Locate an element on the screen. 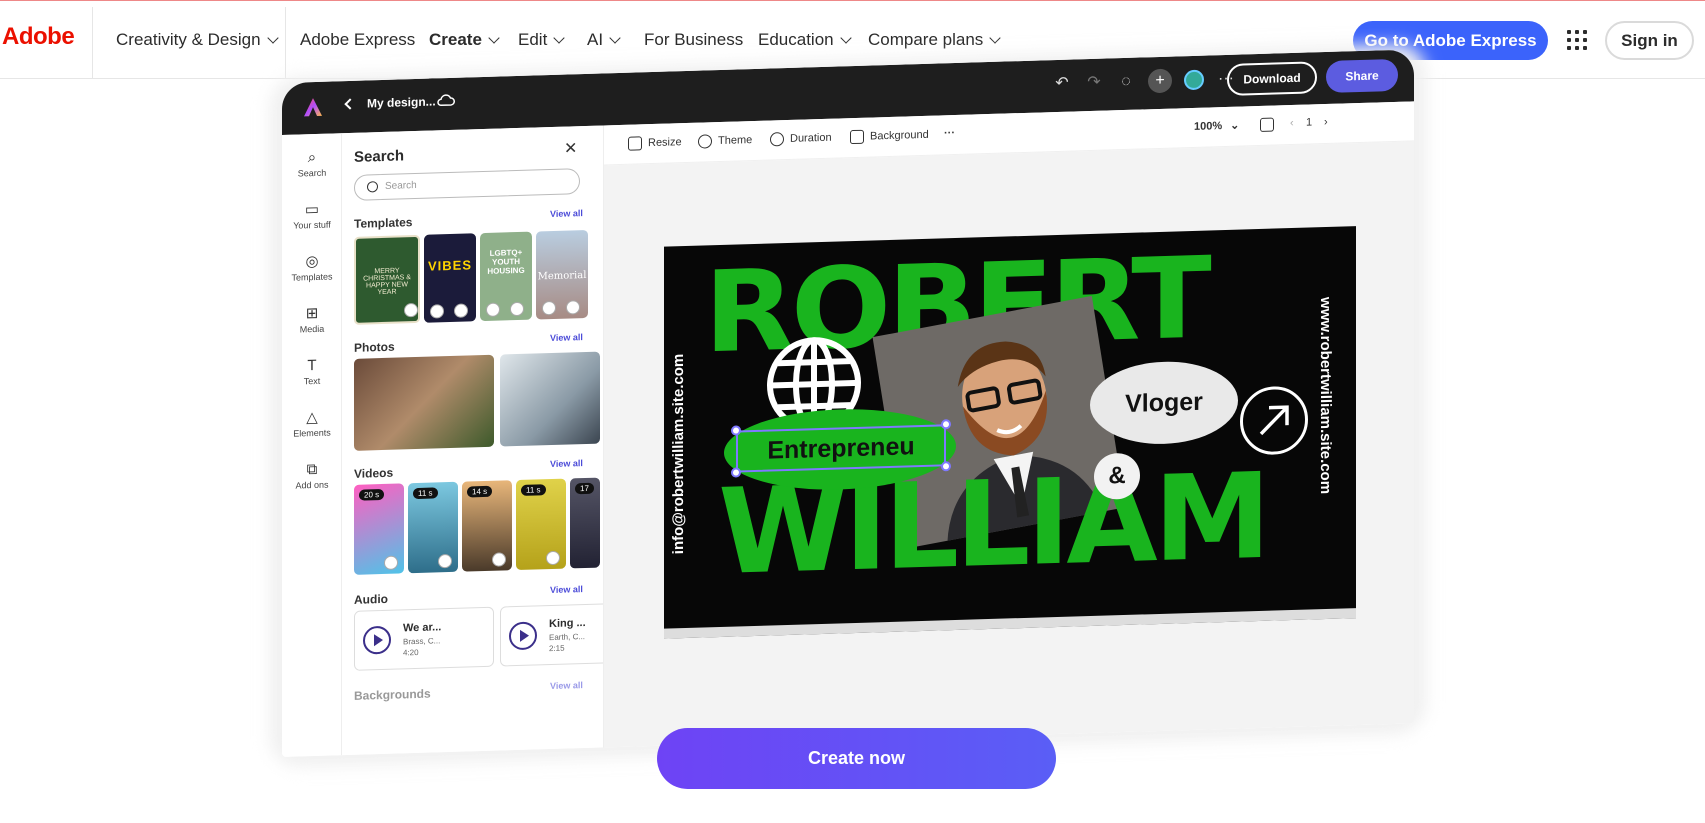  duration-badge: 17 is located at coordinates (584, 488).